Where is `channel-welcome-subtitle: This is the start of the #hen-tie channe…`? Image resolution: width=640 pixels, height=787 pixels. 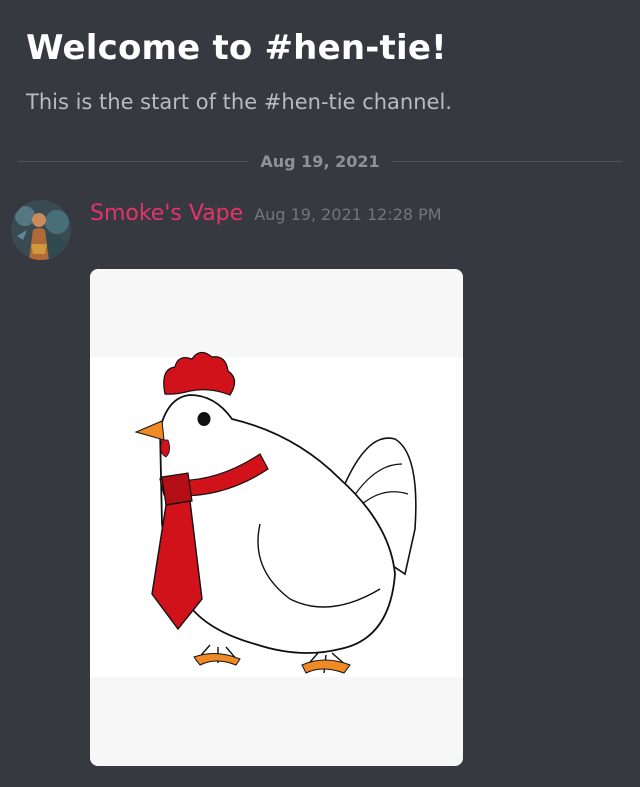 channel-welcome-subtitle: This is the start of the #hen-tie channe… is located at coordinates (239, 102).